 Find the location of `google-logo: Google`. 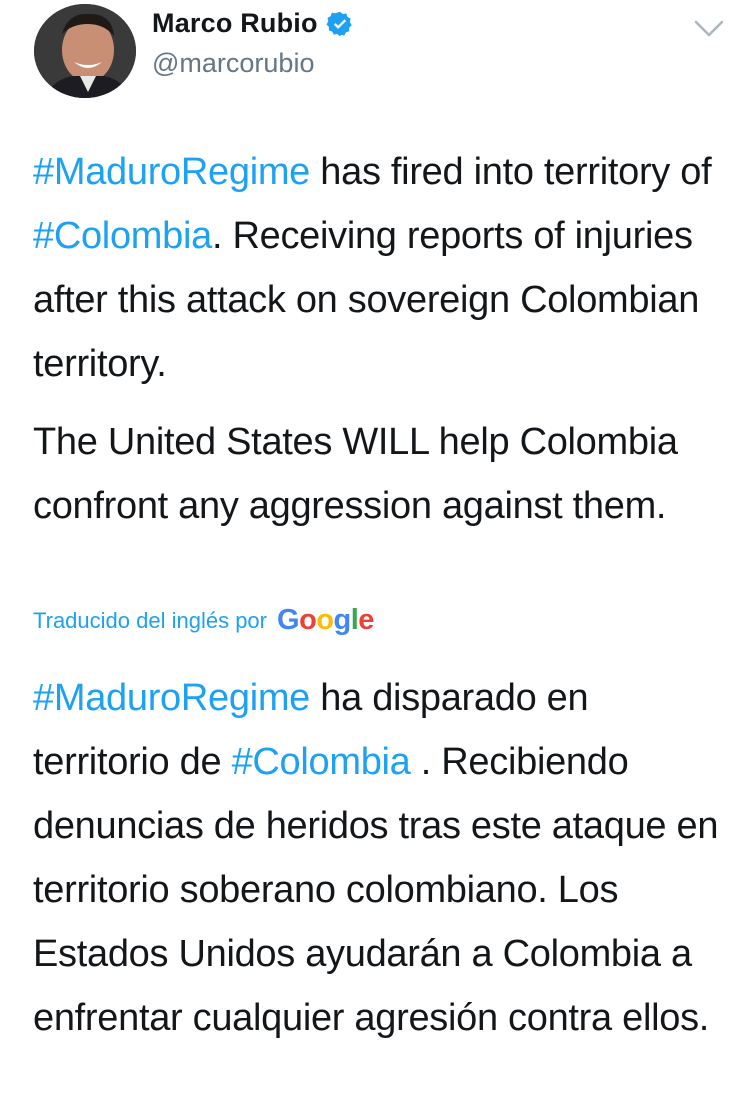

google-logo: Google is located at coordinates (325, 620).